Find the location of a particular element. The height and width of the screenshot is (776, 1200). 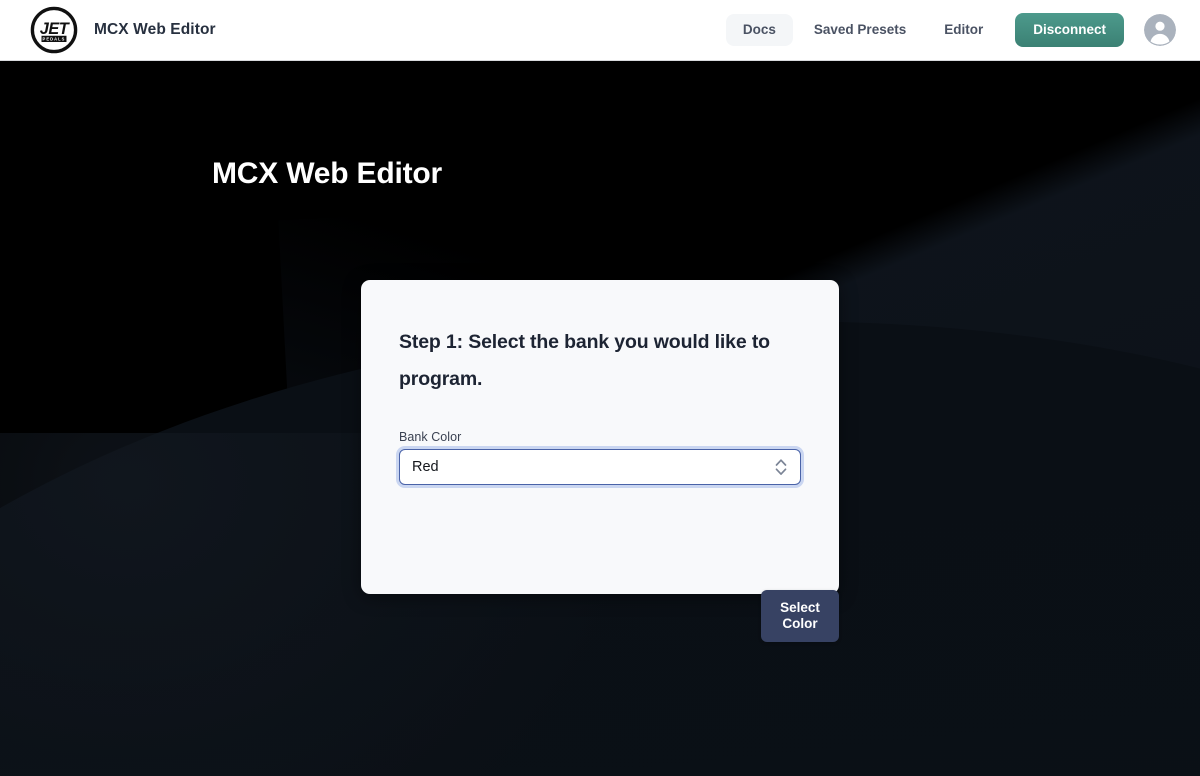

page-title: MCX Web Editor is located at coordinates (327, 173).